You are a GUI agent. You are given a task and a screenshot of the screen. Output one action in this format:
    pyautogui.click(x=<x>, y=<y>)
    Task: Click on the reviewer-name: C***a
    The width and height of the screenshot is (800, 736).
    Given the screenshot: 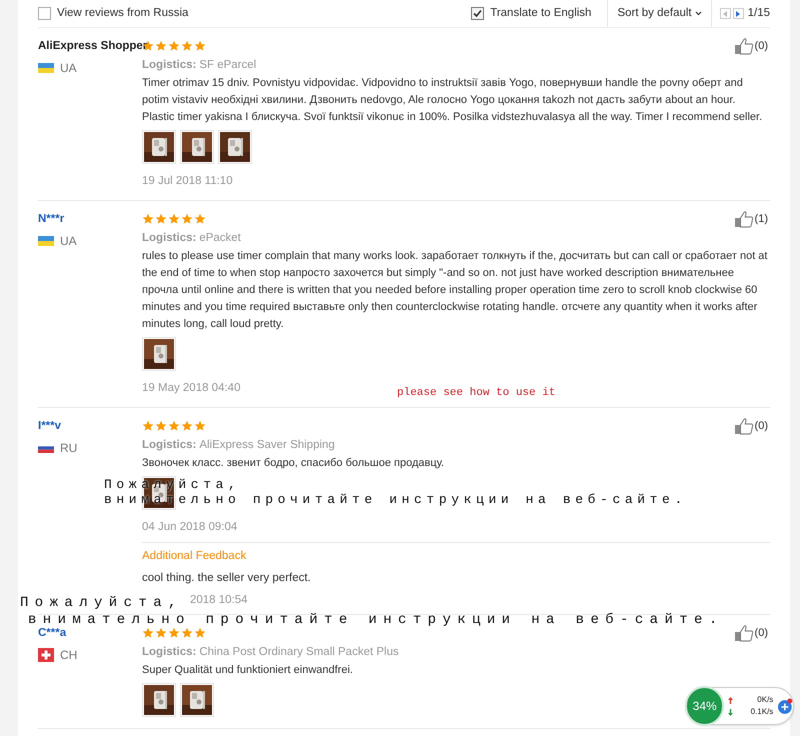 What is the action you would take?
    pyautogui.click(x=52, y=633)
    